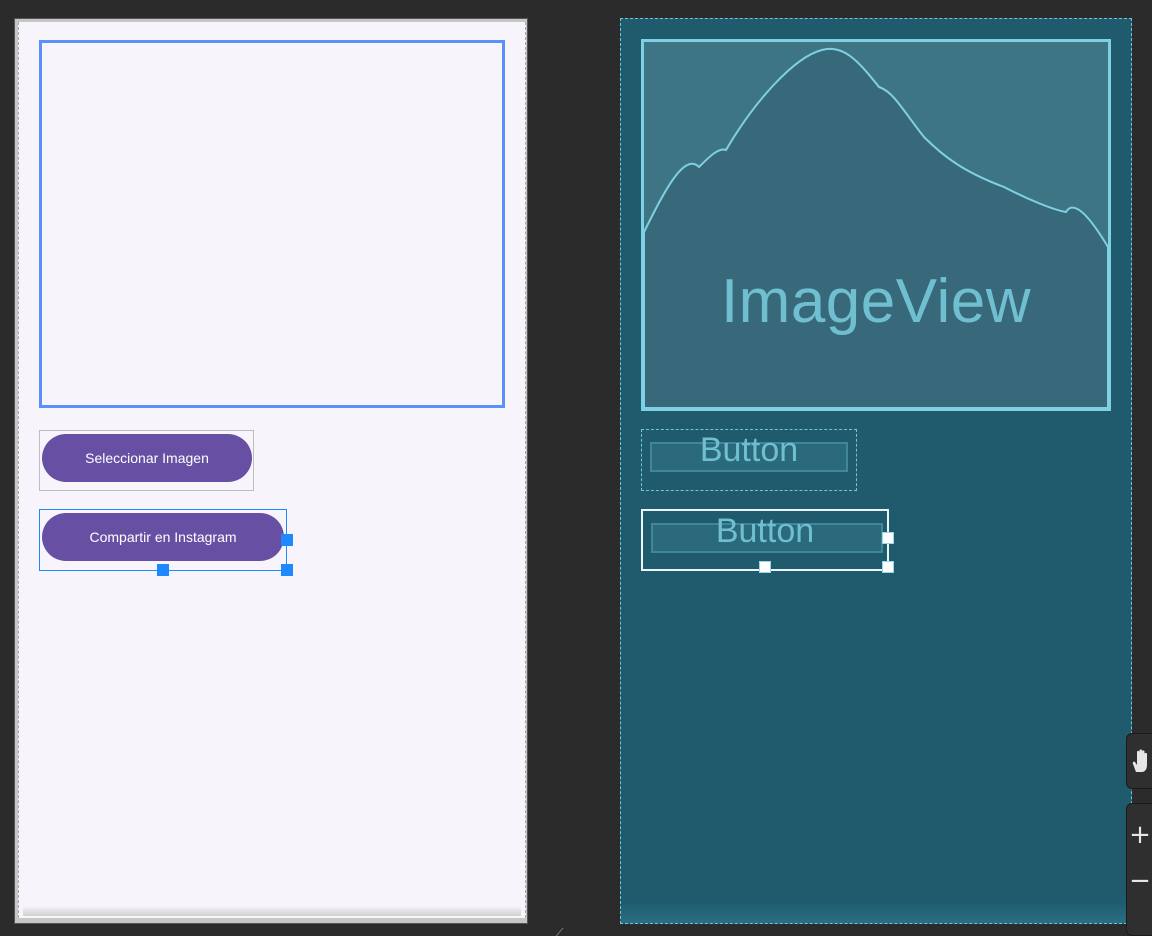 The height and width of the screenshot is (936, 1152). What do you see at coordinates (1139, 835) in the screenshot?
I see `zoom-in-button: +` at bounding box center [1139, 835].